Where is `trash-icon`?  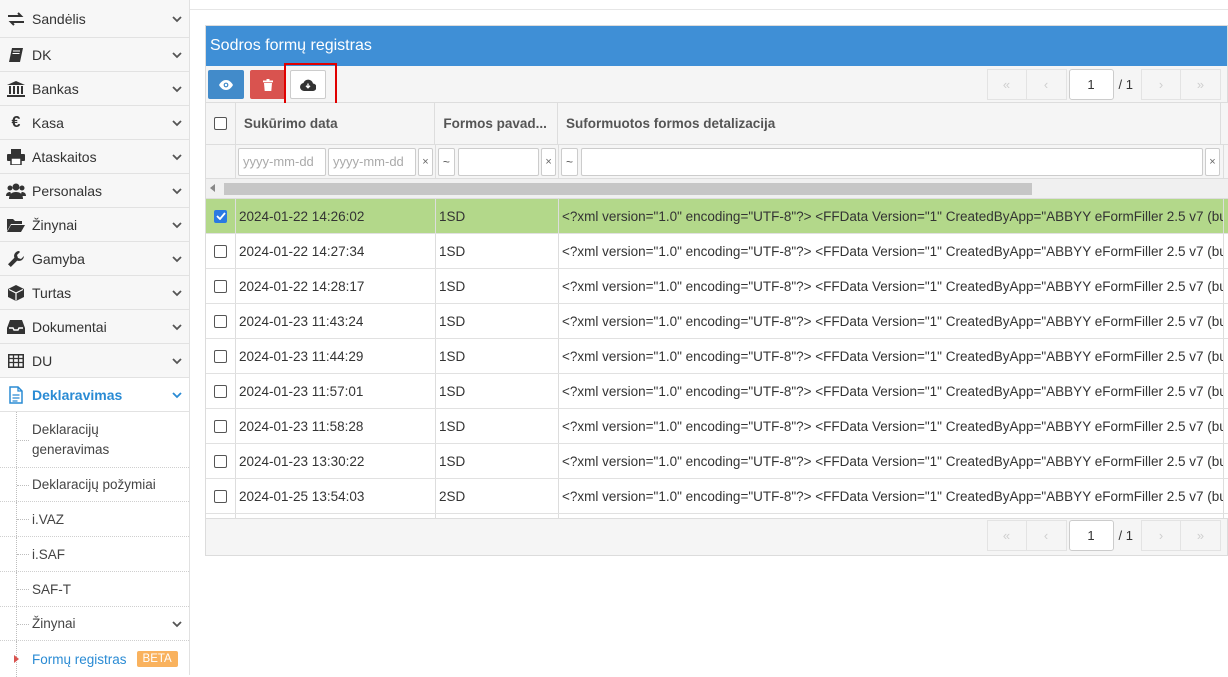 trash-icon is located at coordinates (268, 84).